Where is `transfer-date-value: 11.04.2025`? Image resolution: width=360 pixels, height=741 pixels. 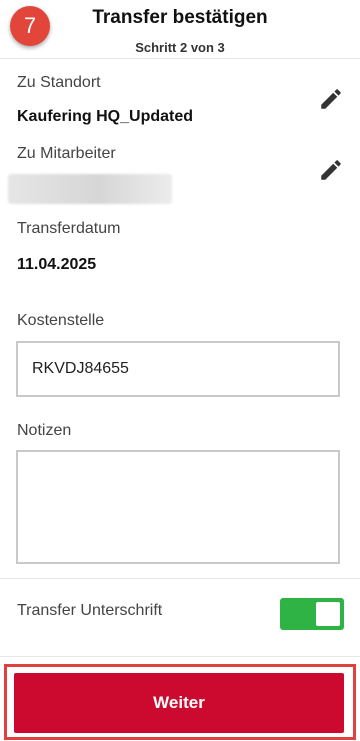 transfer-date-value: 11.04.2025 is located at coordinates (57, 264).